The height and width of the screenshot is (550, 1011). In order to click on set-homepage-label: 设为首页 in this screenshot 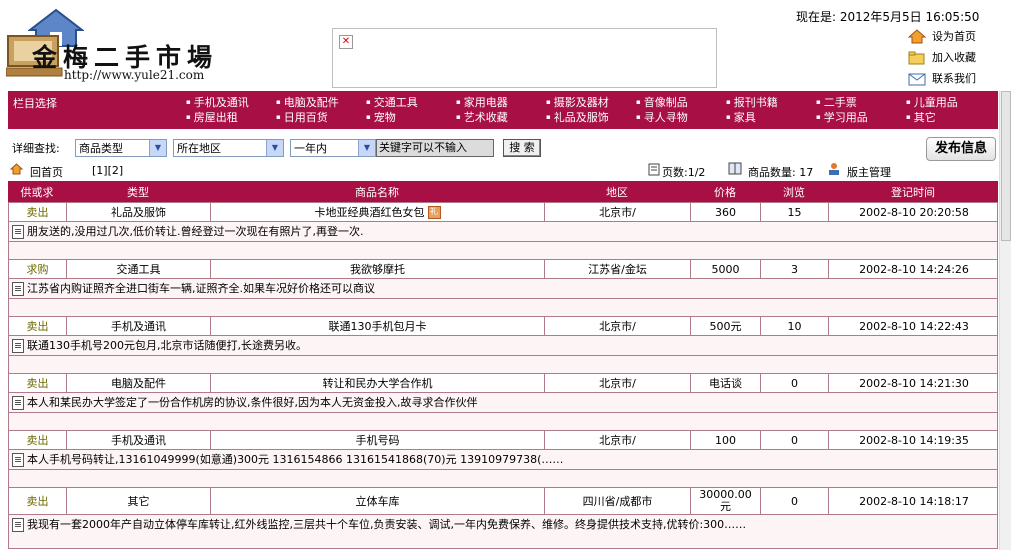, I will do `click(954, 36)`.